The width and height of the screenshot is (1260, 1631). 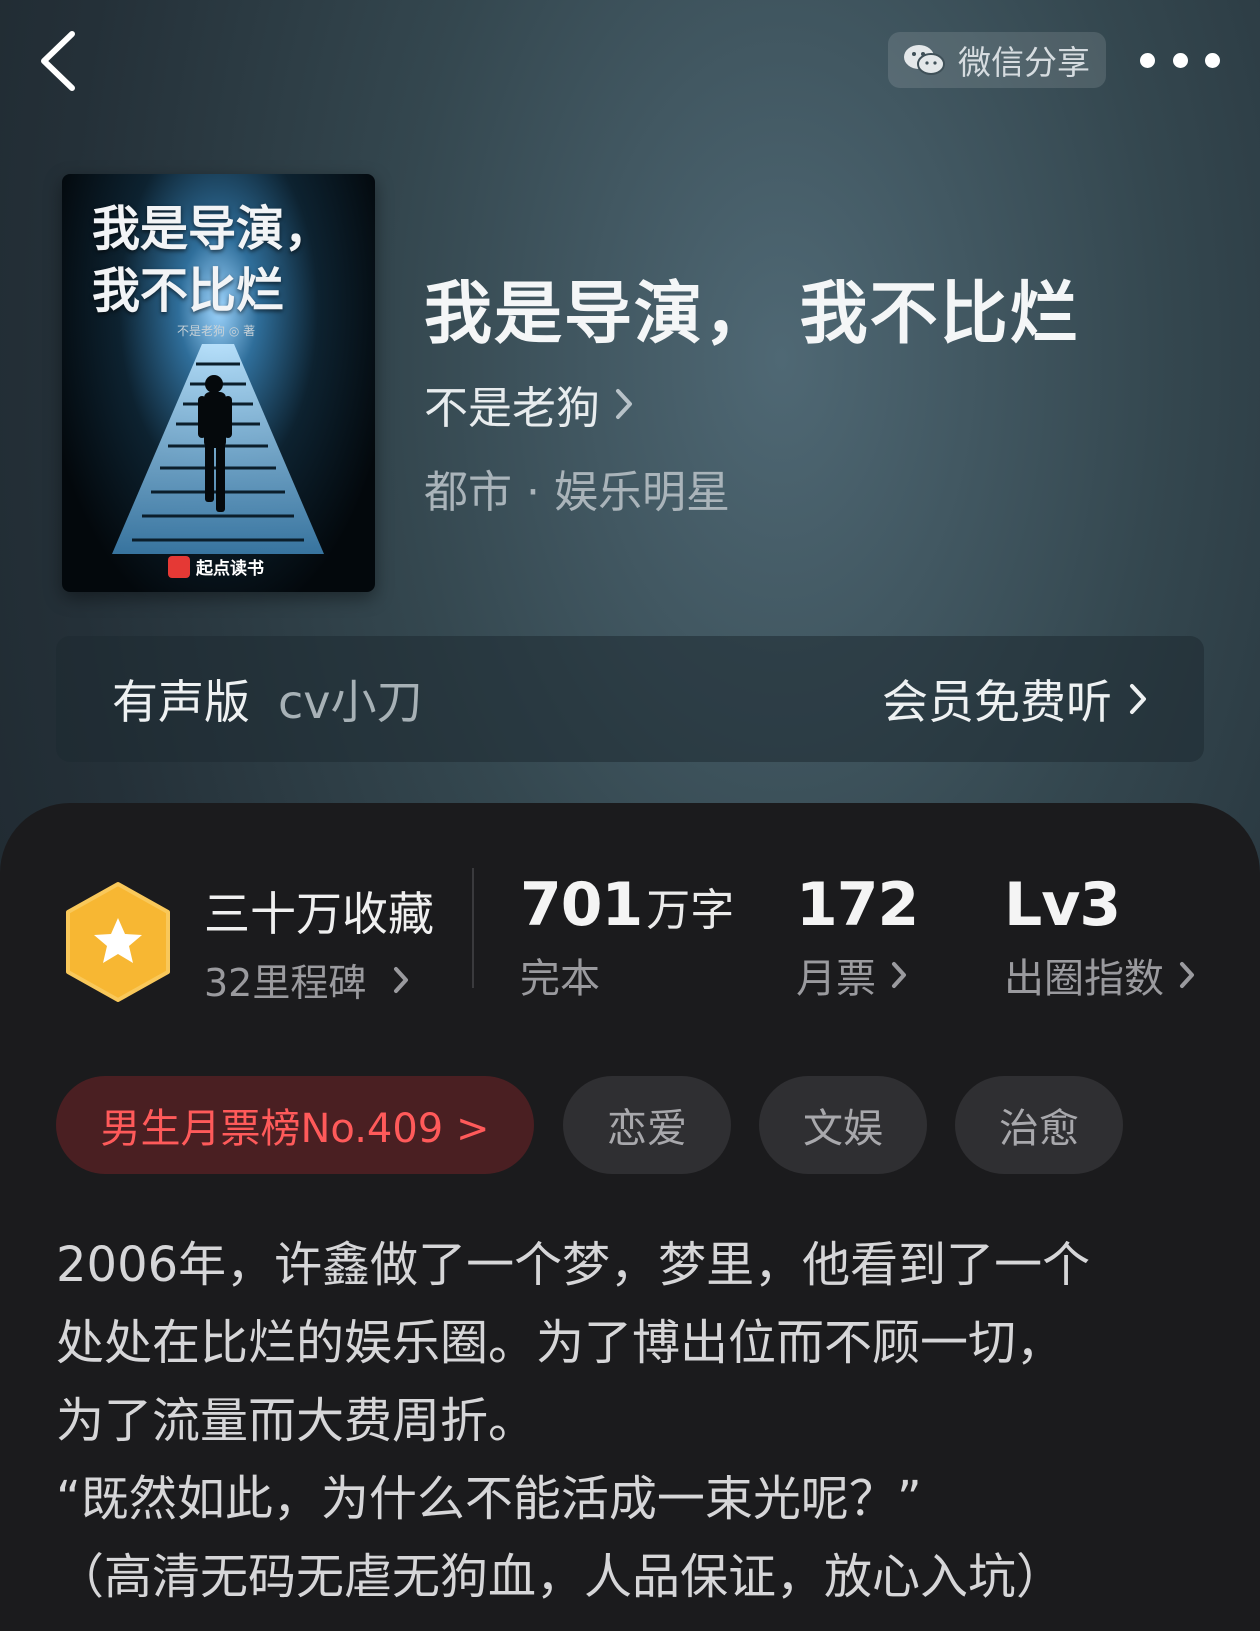 What do you see at coordinates (630, 699) in the screenshot?
I see `audio-version-bar: 有声版 cv小刀 会员免费听` at bounding box center [630, 699].